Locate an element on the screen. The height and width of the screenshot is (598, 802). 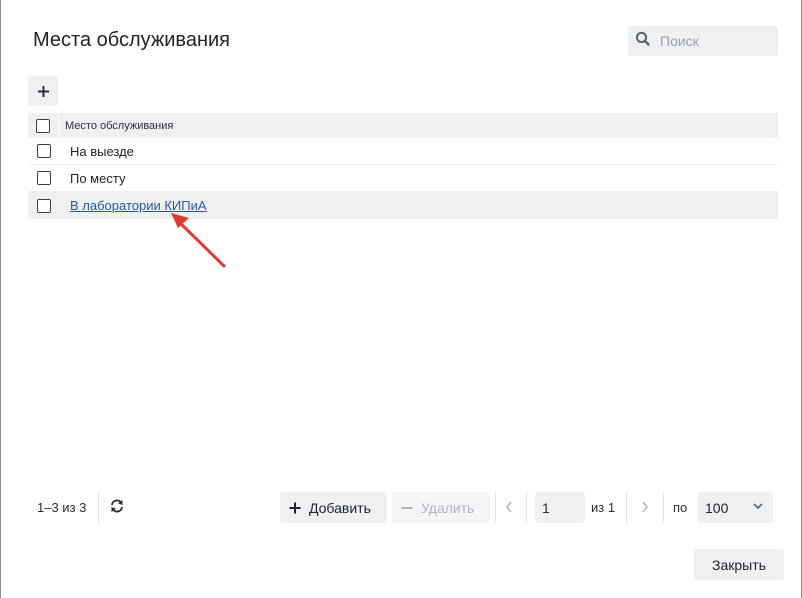
chevron-down-icon is located at coordinates (758, 506).